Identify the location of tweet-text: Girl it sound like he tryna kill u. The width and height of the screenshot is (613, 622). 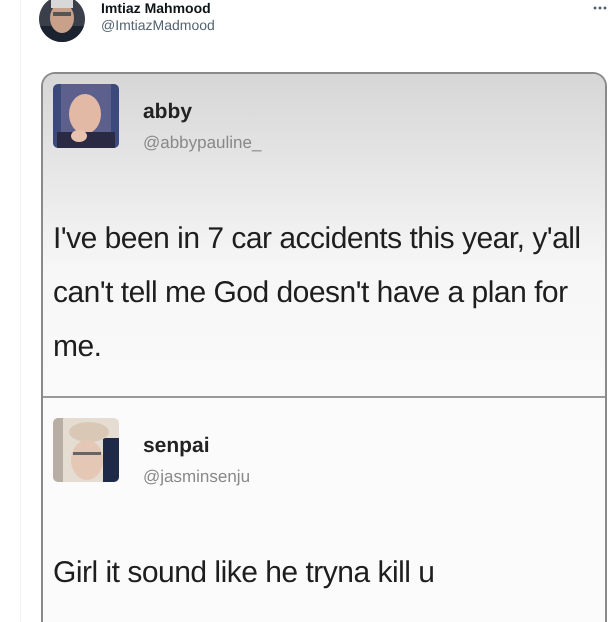
(244, 573).